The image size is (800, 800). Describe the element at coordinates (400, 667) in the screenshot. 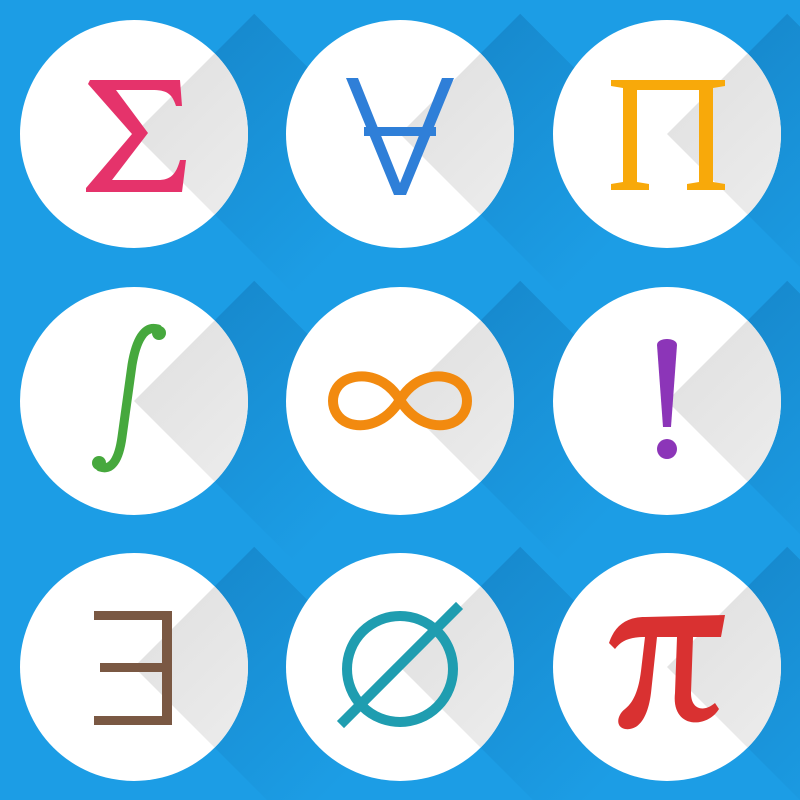

I see `empty-set-icon: ∅` at that location.